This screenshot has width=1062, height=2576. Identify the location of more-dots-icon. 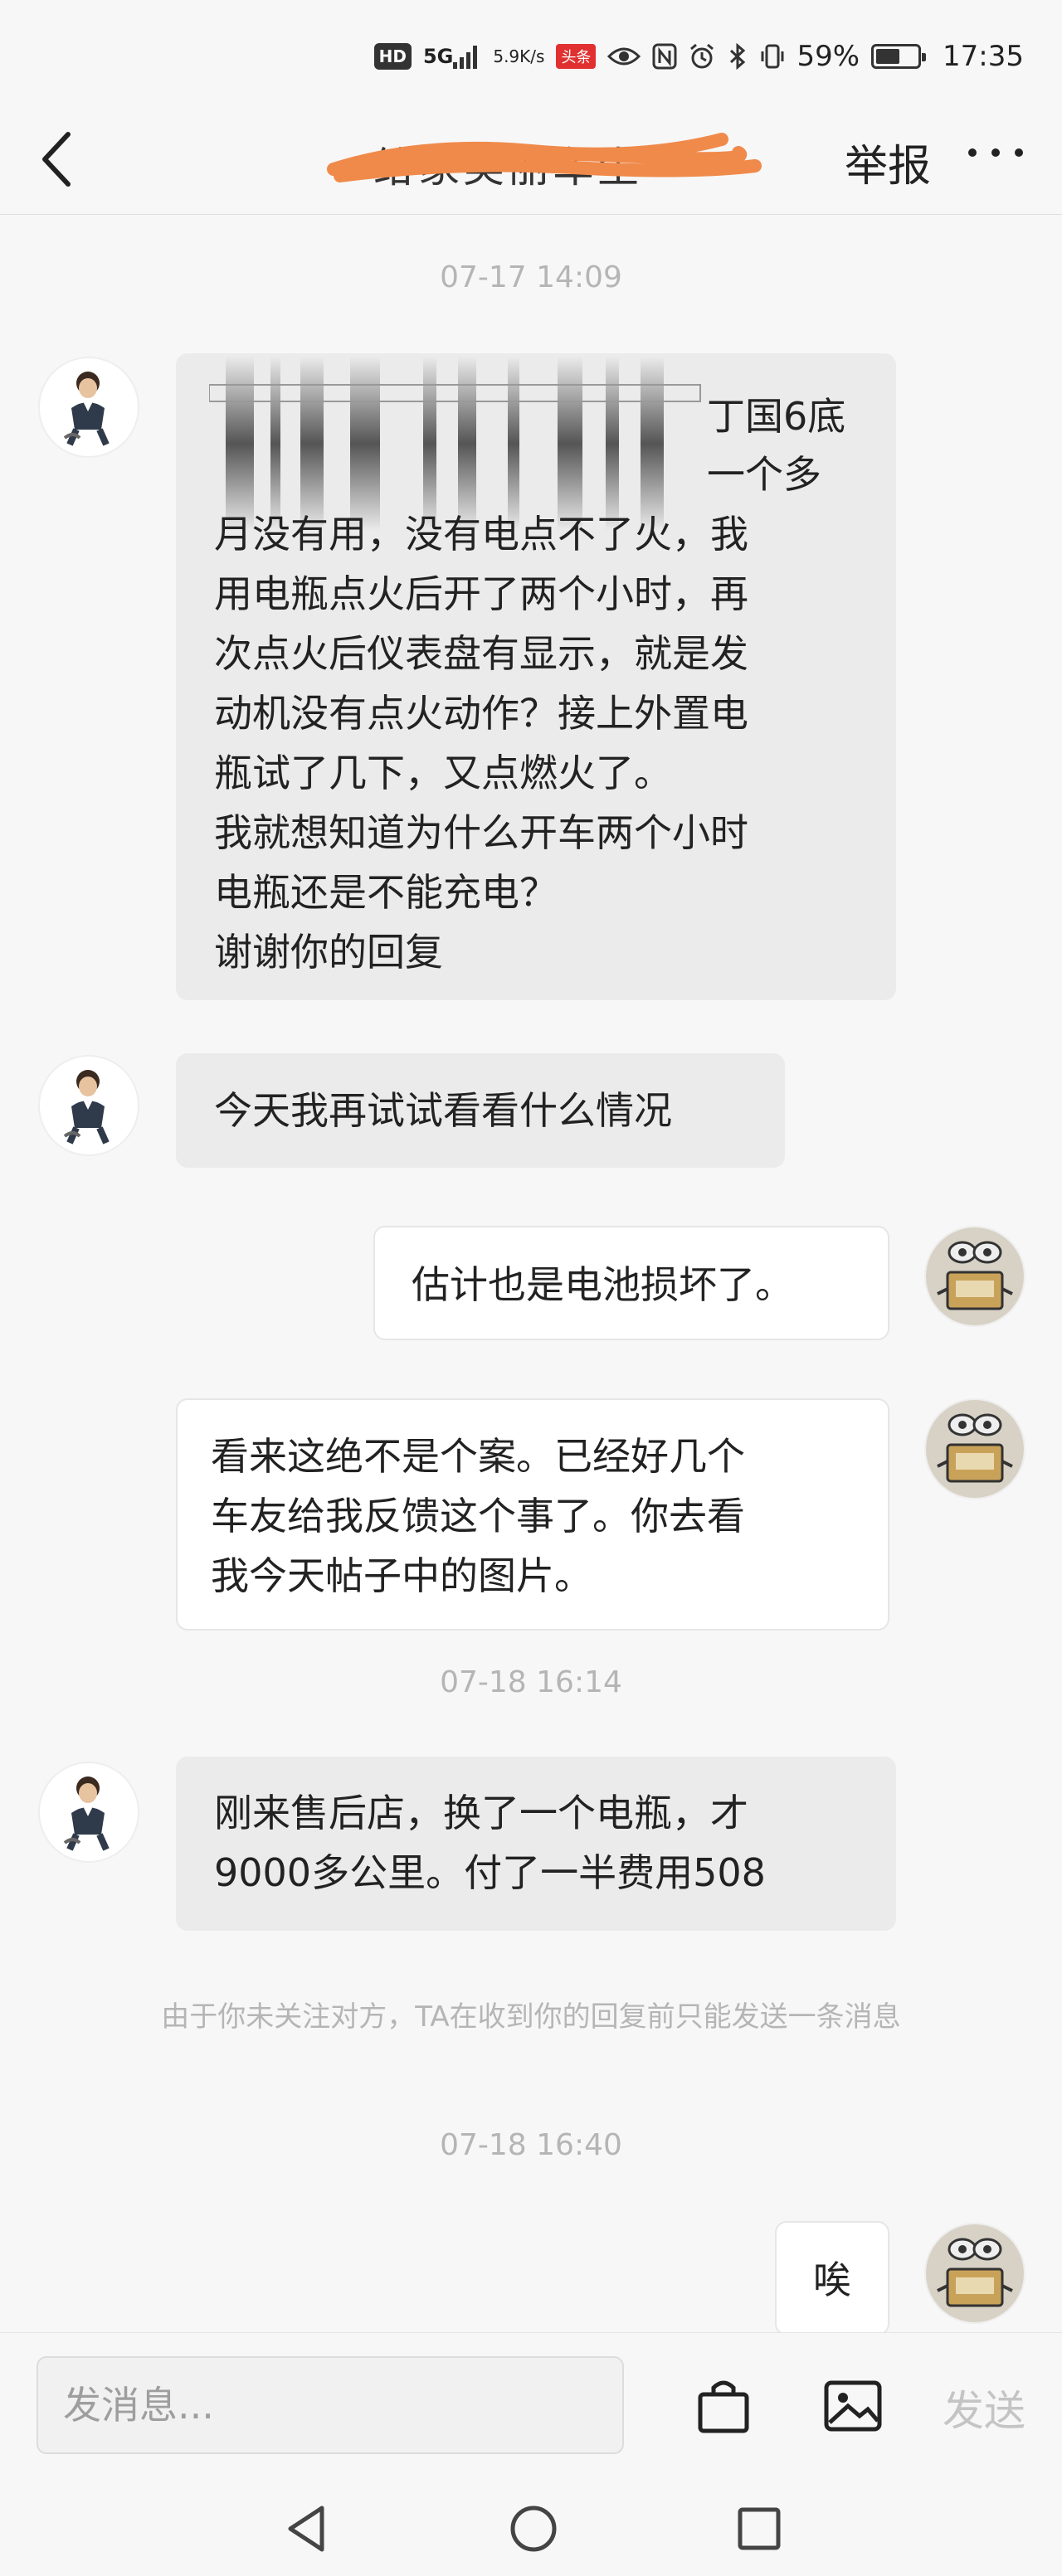
(995, 152).